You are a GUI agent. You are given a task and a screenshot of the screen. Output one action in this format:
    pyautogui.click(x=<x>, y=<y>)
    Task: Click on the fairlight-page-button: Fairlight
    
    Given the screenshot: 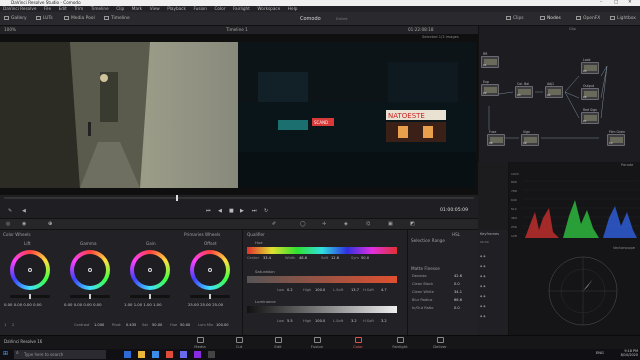 What is the action you would take?
    pyautogui.click(x=400, y=343)
    